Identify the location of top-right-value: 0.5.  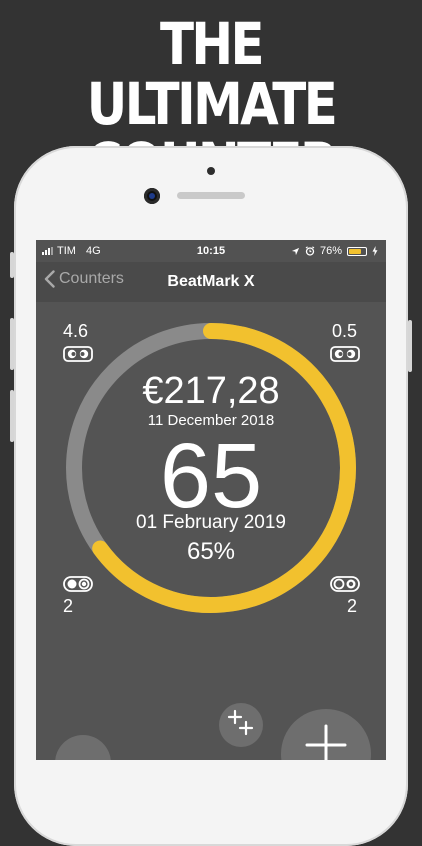
(345, 331).